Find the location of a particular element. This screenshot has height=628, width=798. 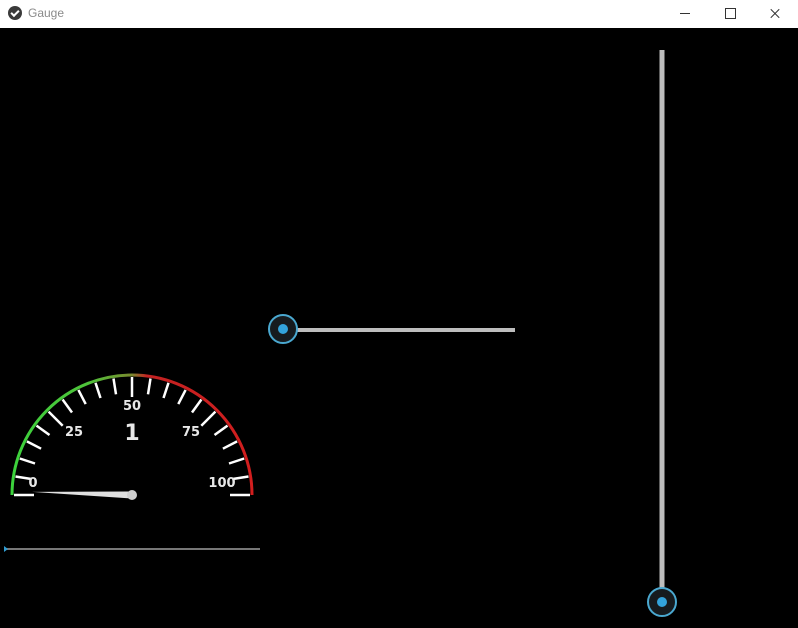

kivy-icon is located at coordinates (15, 13).